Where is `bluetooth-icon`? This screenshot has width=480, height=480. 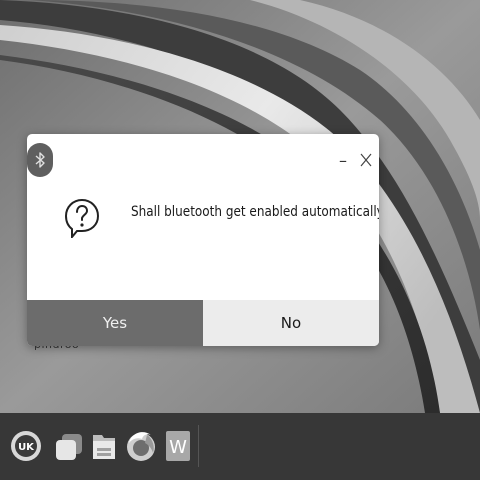
bluetooth-icon is located at coordinates (40, 160).